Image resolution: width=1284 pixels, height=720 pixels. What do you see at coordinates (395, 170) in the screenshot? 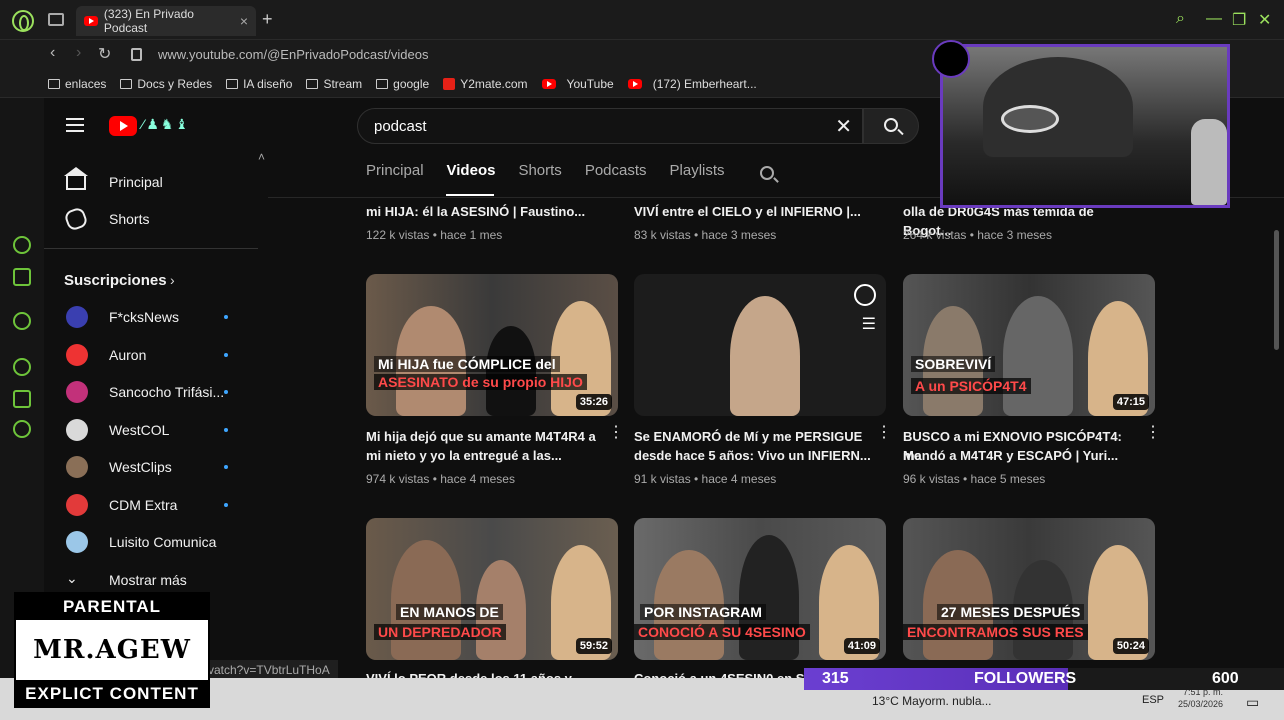
I see `tab-principal: Principal` at bounding box center [395, 170].